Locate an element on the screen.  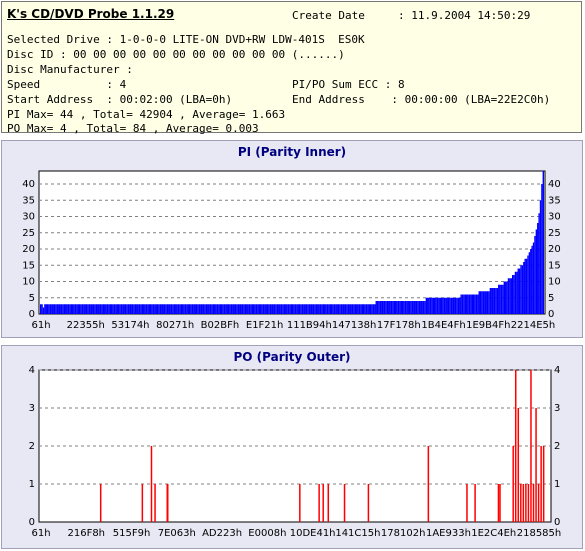
pi-x-tick: 80271h is located at coordinates (175, 325).